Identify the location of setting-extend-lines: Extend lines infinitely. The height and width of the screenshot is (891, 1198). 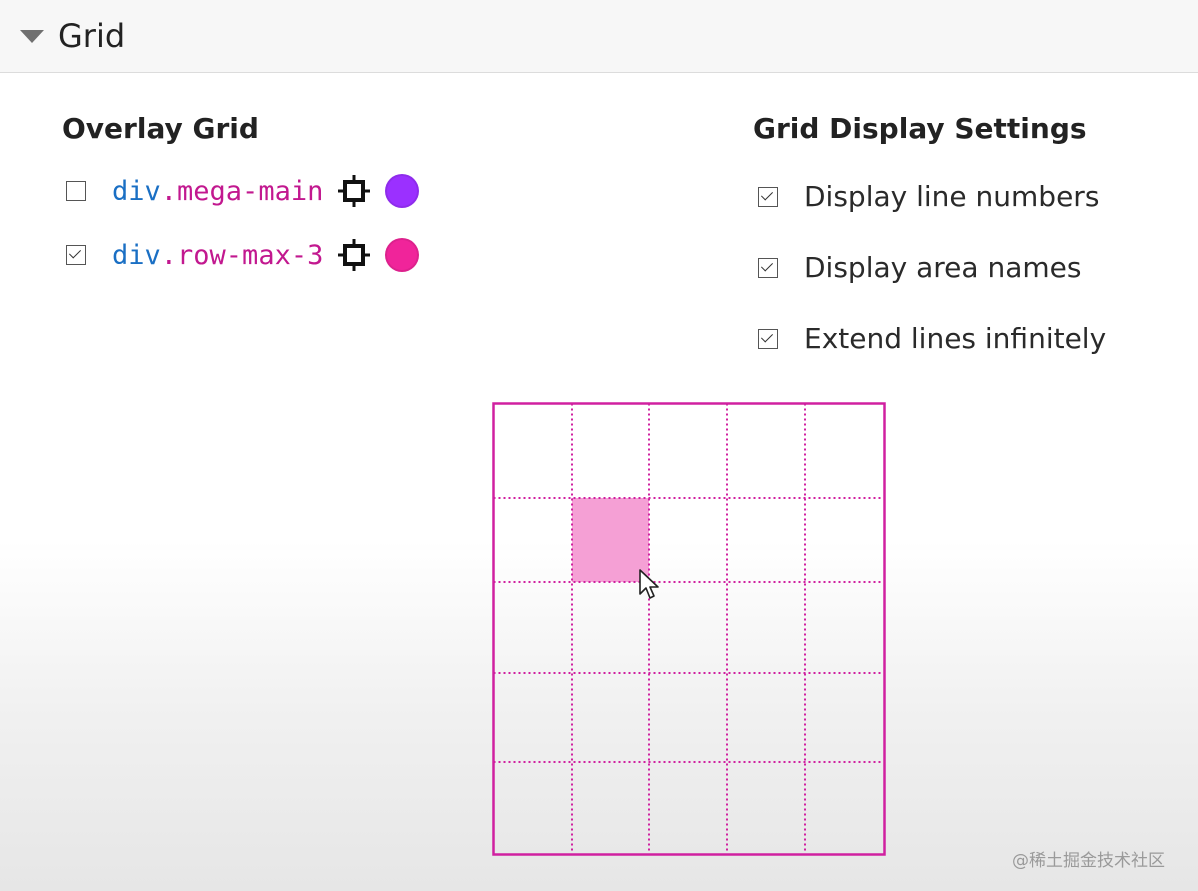
(932, 338).